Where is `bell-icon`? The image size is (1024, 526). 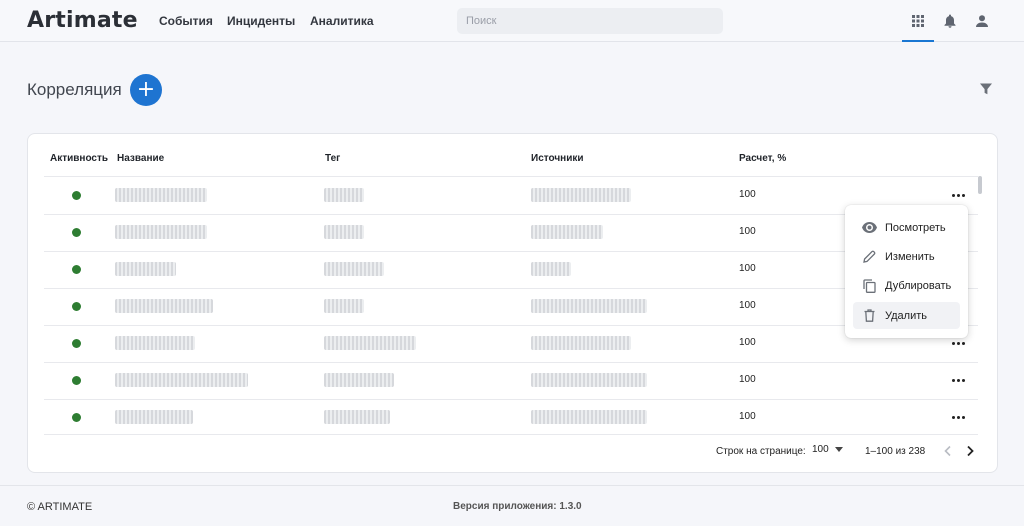
bell-icon is located at coordinates (950, 21).